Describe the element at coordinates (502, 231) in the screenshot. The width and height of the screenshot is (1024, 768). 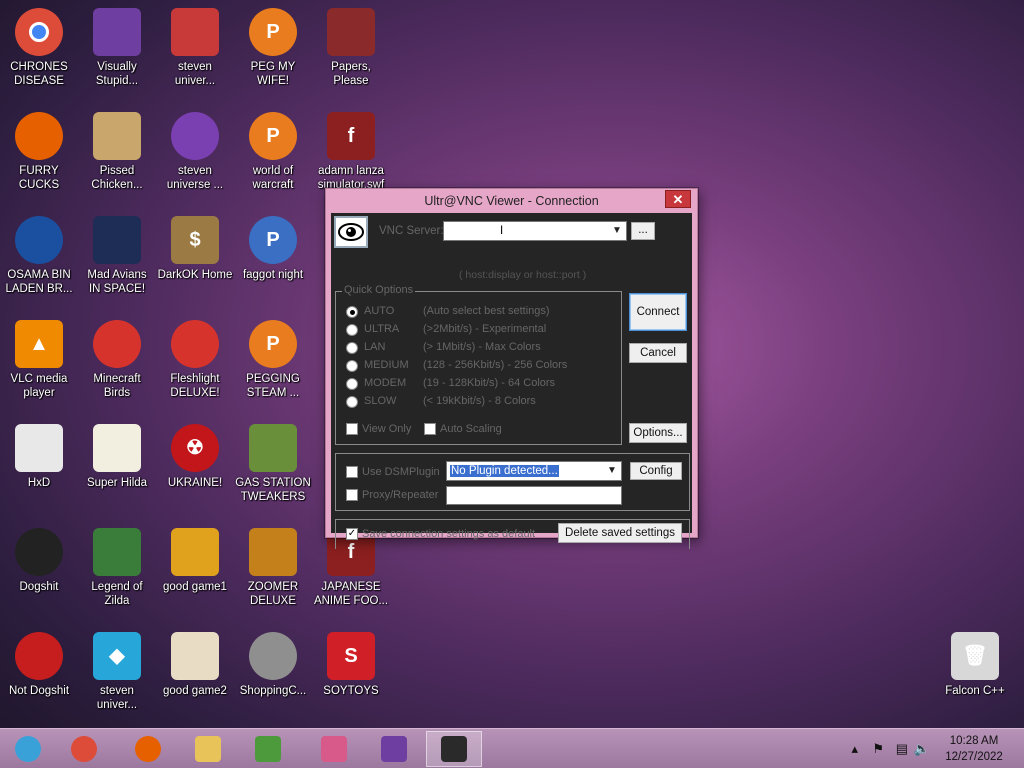
I see `text-cursor-icon: I` at that location.